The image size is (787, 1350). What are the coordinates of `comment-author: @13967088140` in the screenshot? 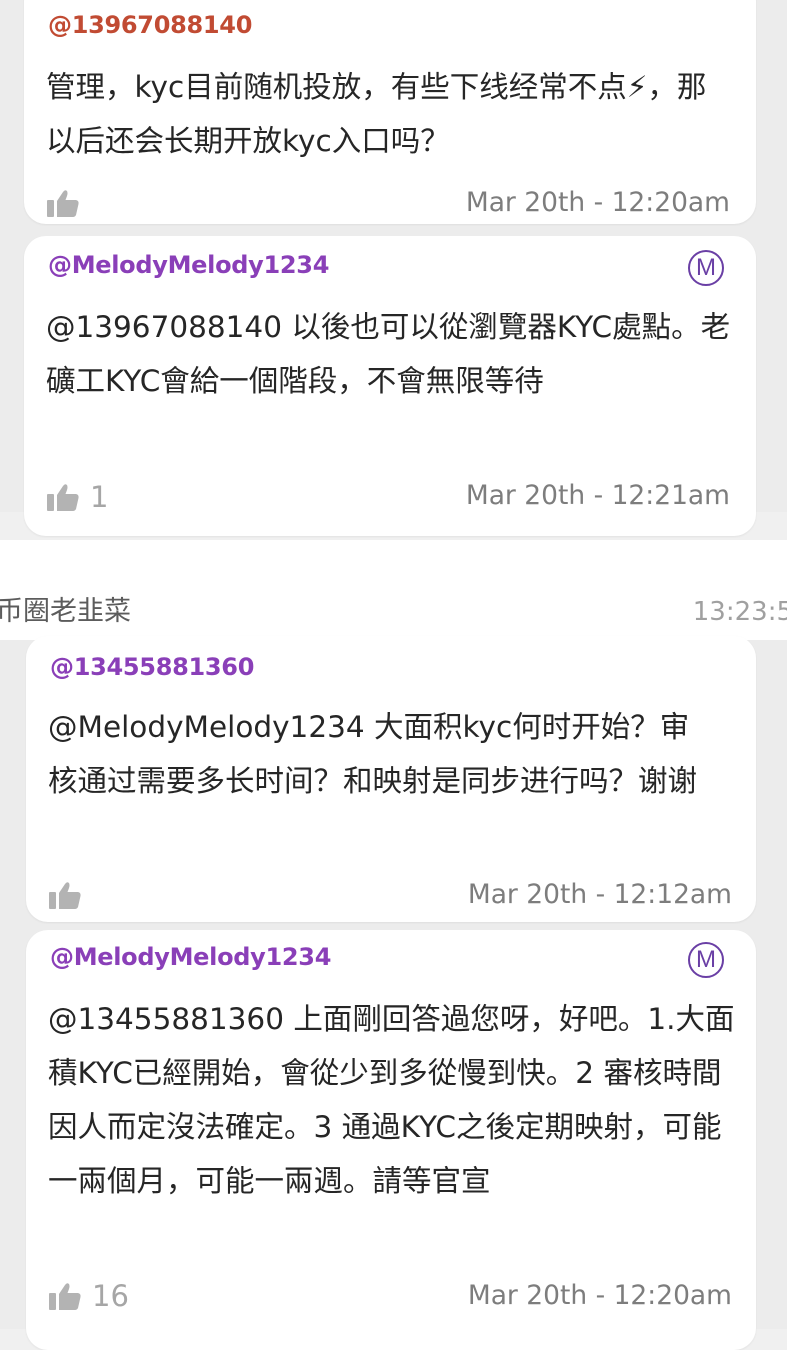 It's located at (150, 25).